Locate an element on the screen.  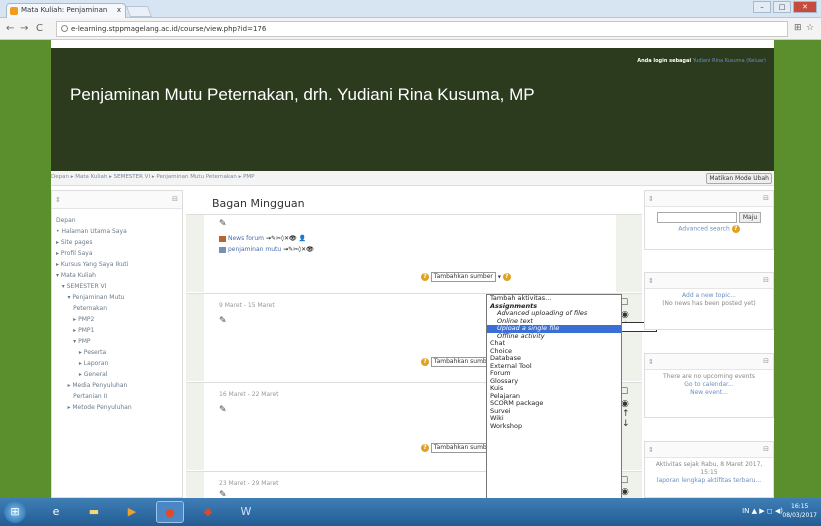
nav-item: ▸ General is located at coordinates (117, 374).